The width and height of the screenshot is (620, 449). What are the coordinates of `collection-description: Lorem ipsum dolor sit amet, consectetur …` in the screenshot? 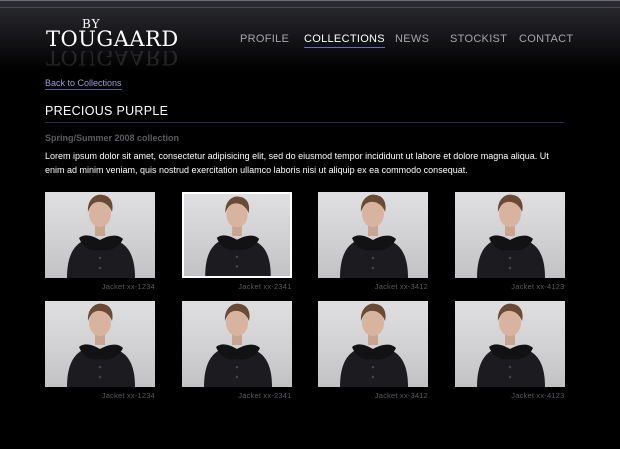 It's located at (297, 163).